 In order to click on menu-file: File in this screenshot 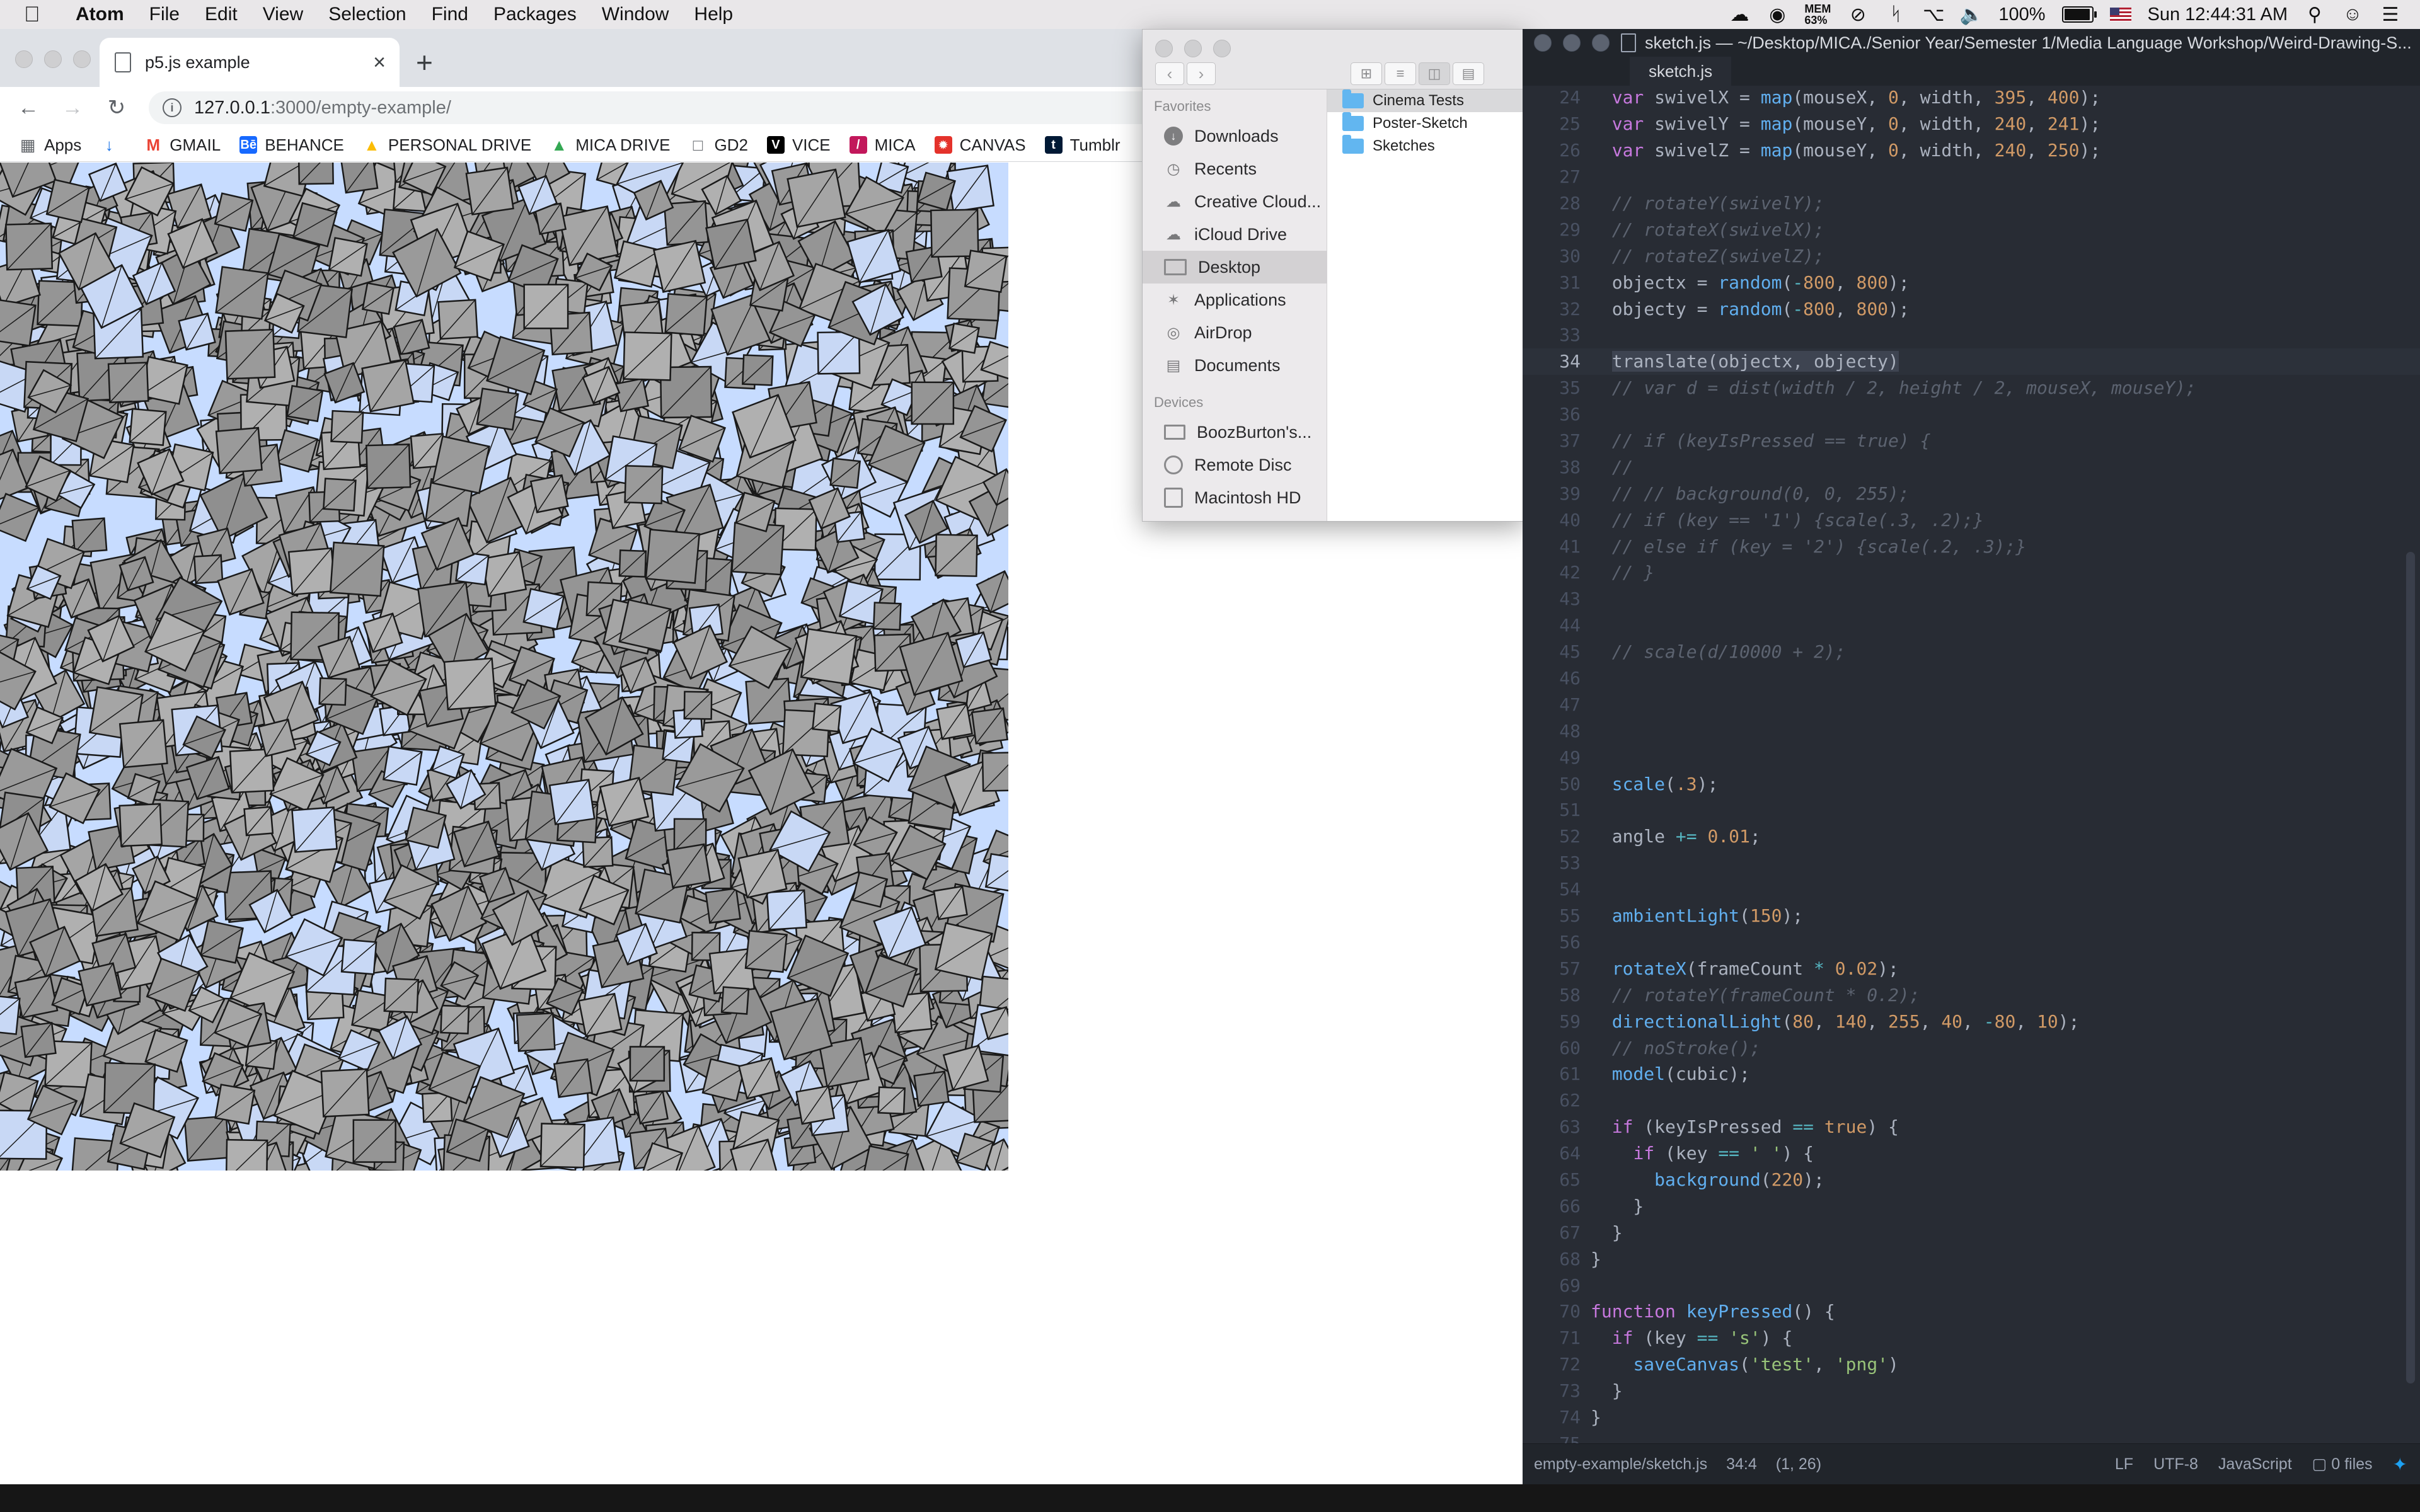, I will do `click(165, 14)`.